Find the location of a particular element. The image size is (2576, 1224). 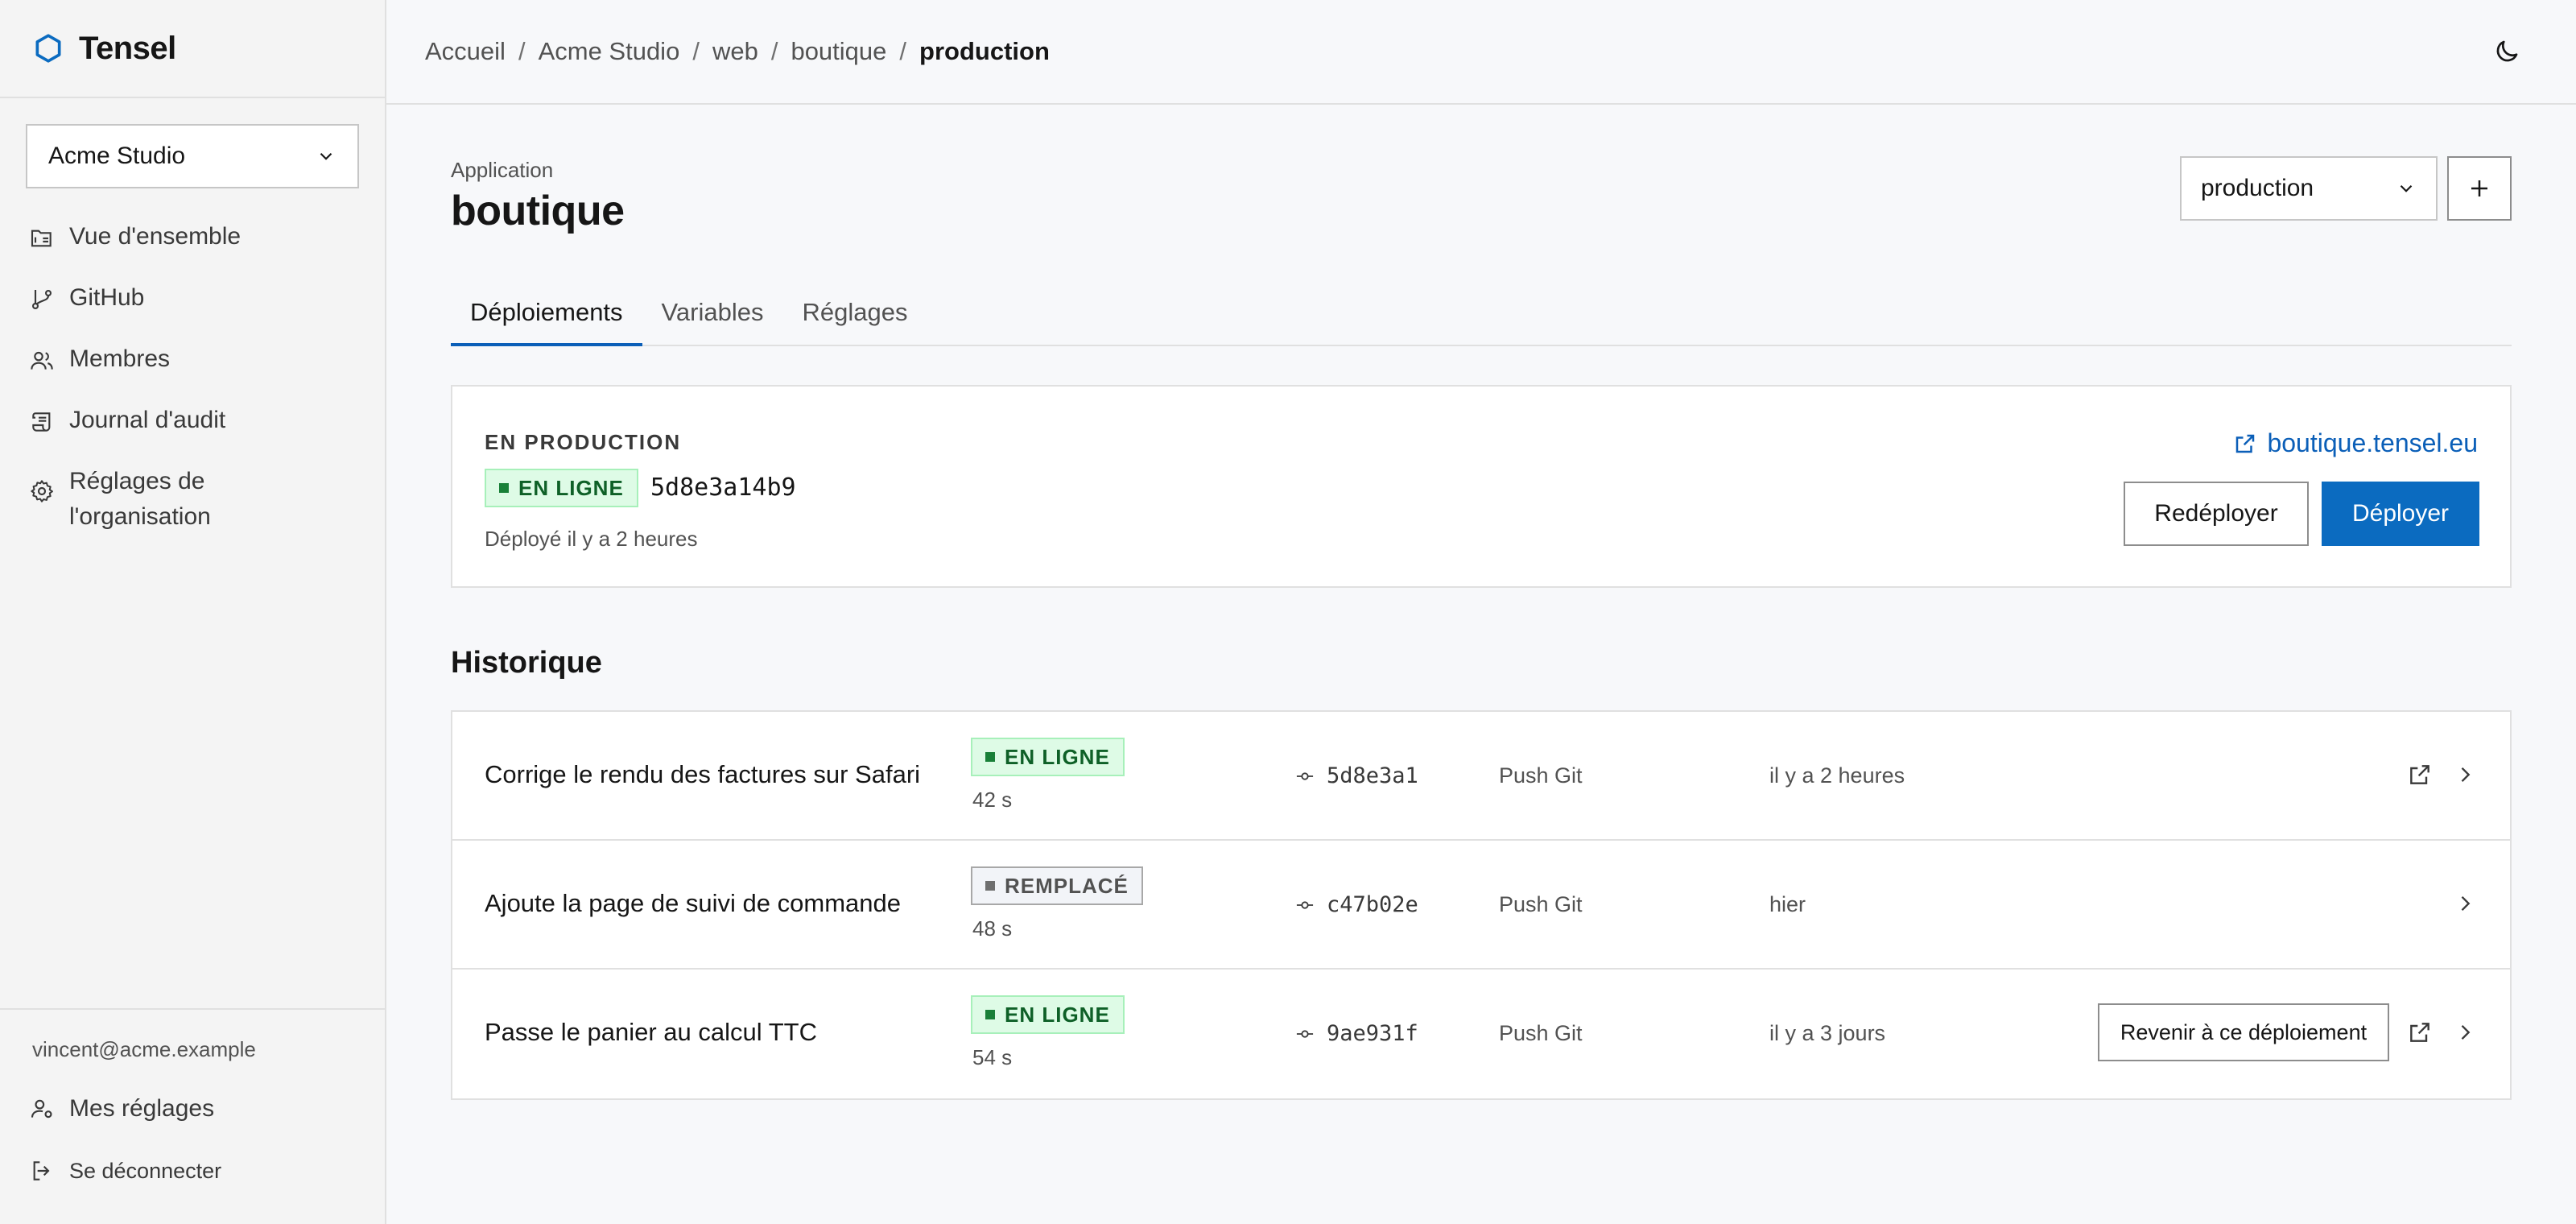

deployment-message: Ajoute la page de suivi de commande is located at coordinates (693, 903).